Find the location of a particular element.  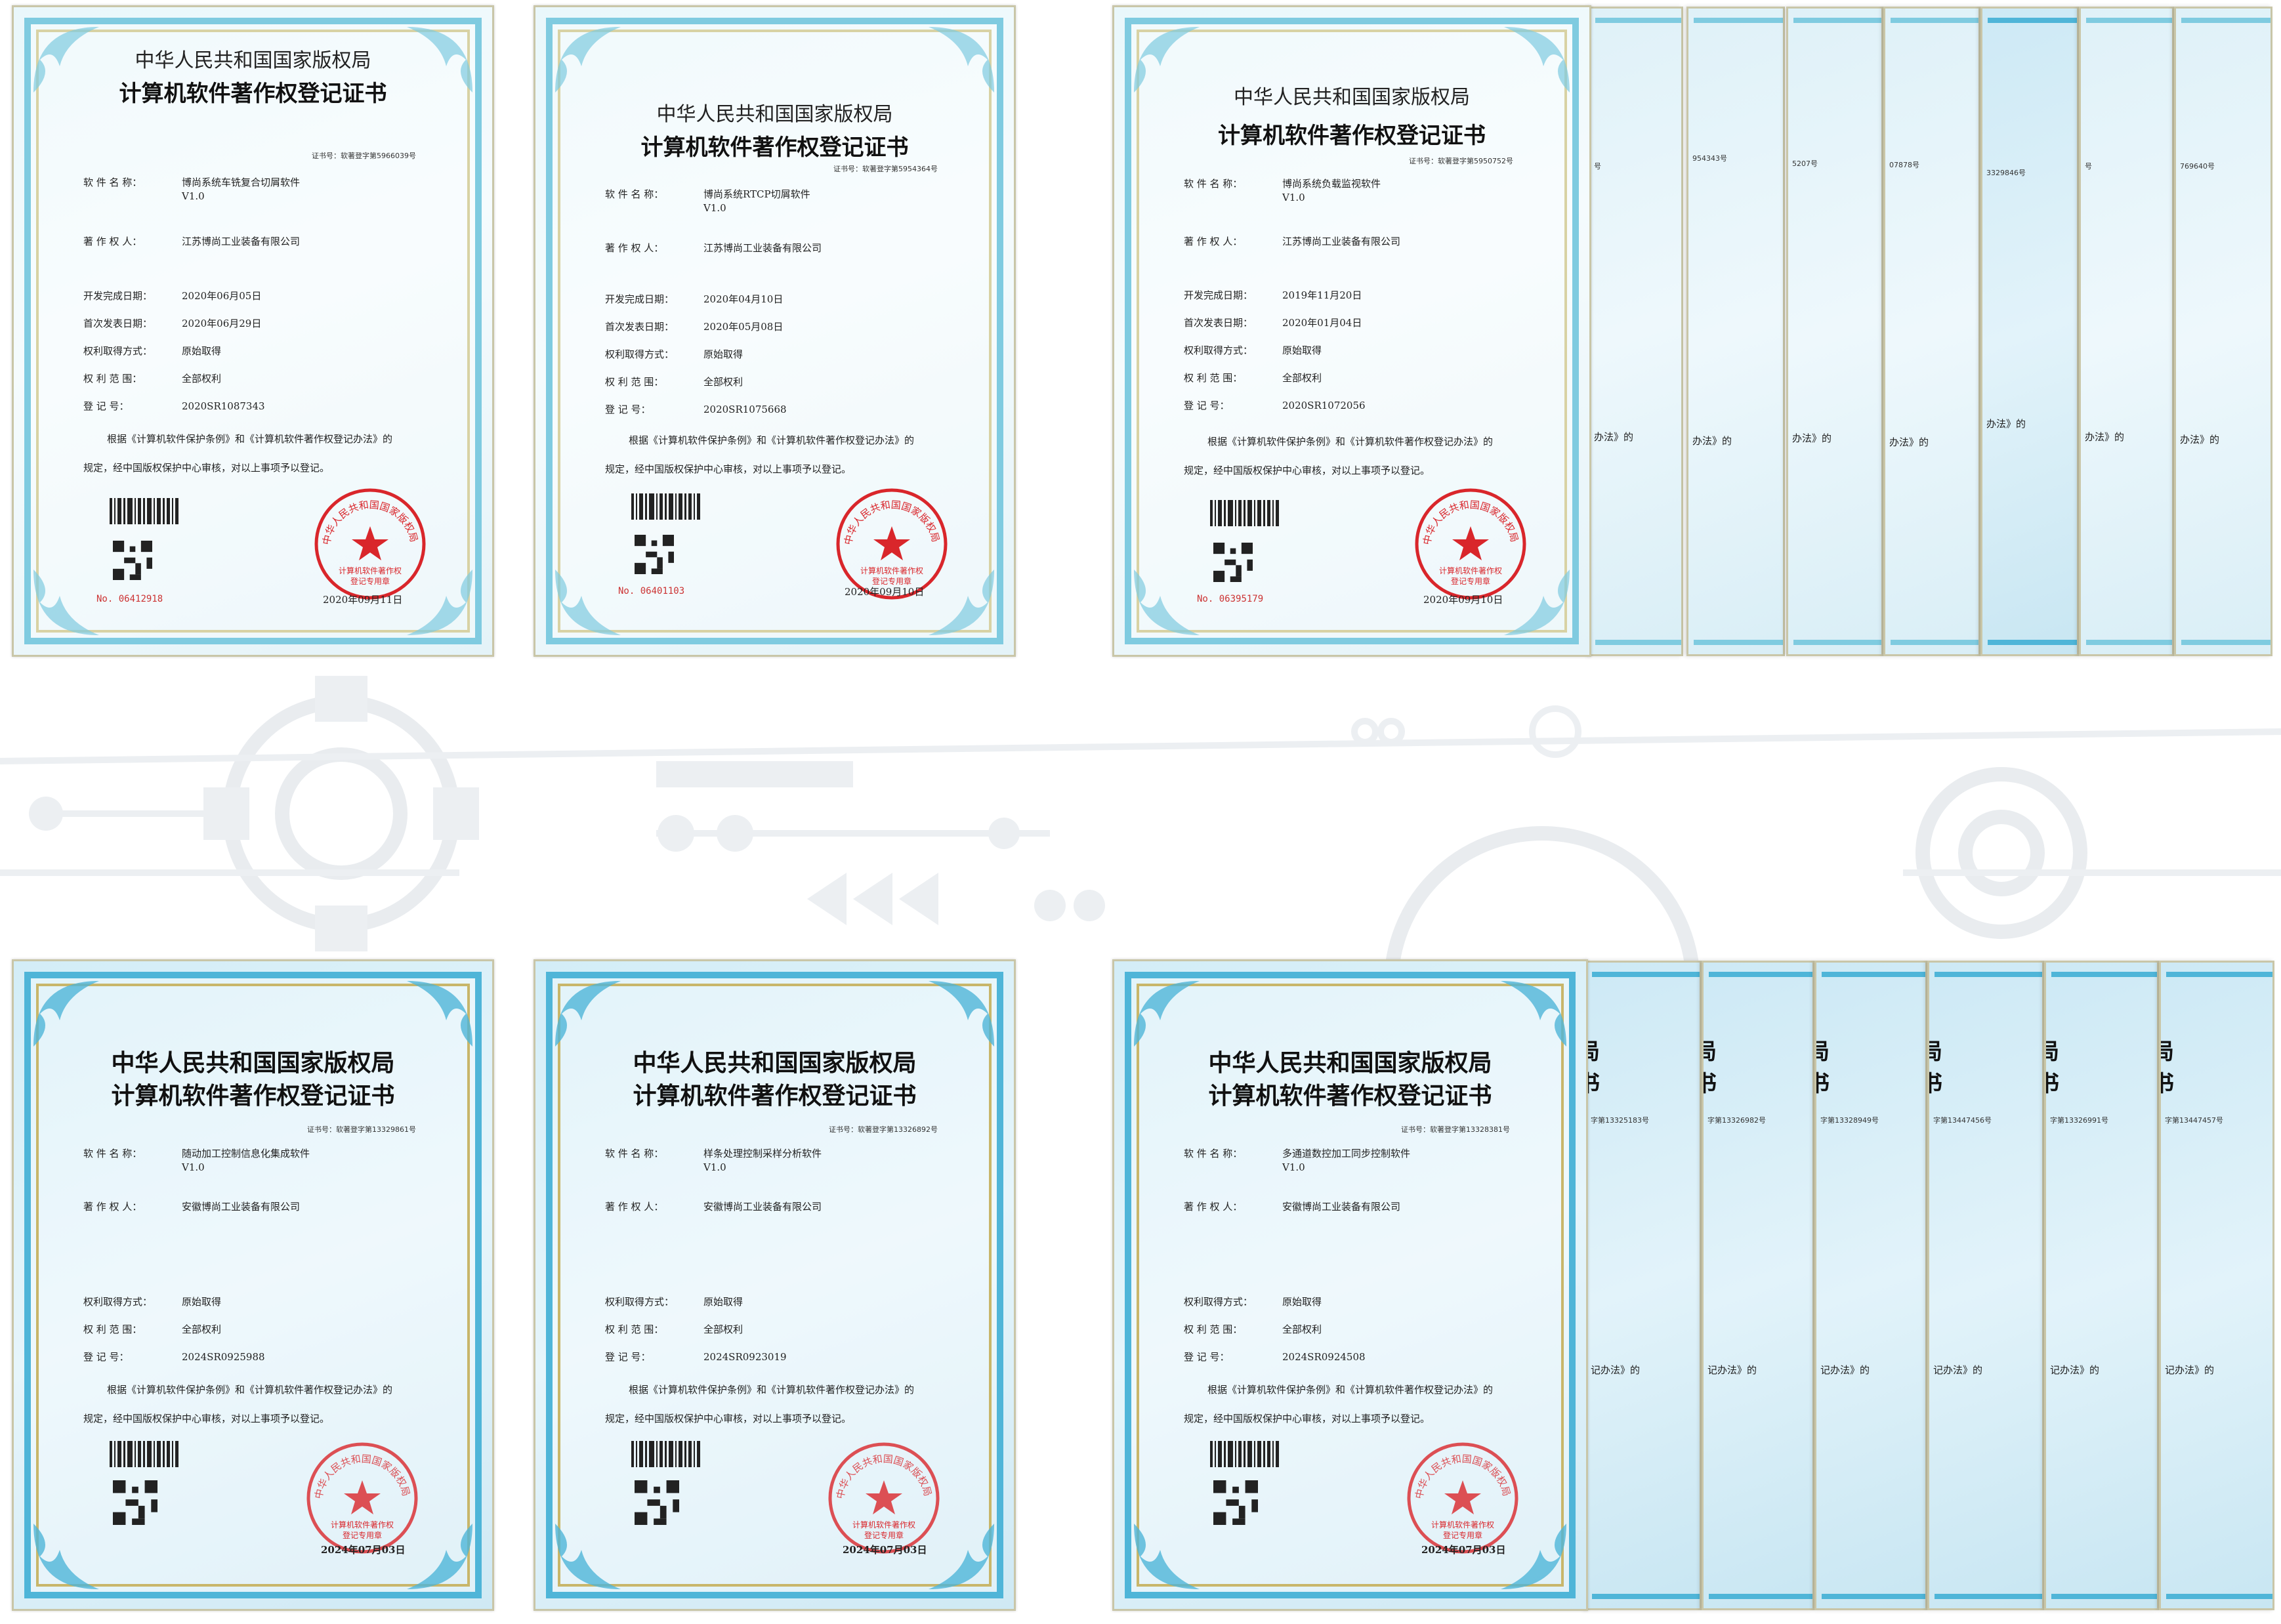

dev-date-row: 开发完成日期： 2019年11月20日 is located at coordinates (1273, 295).